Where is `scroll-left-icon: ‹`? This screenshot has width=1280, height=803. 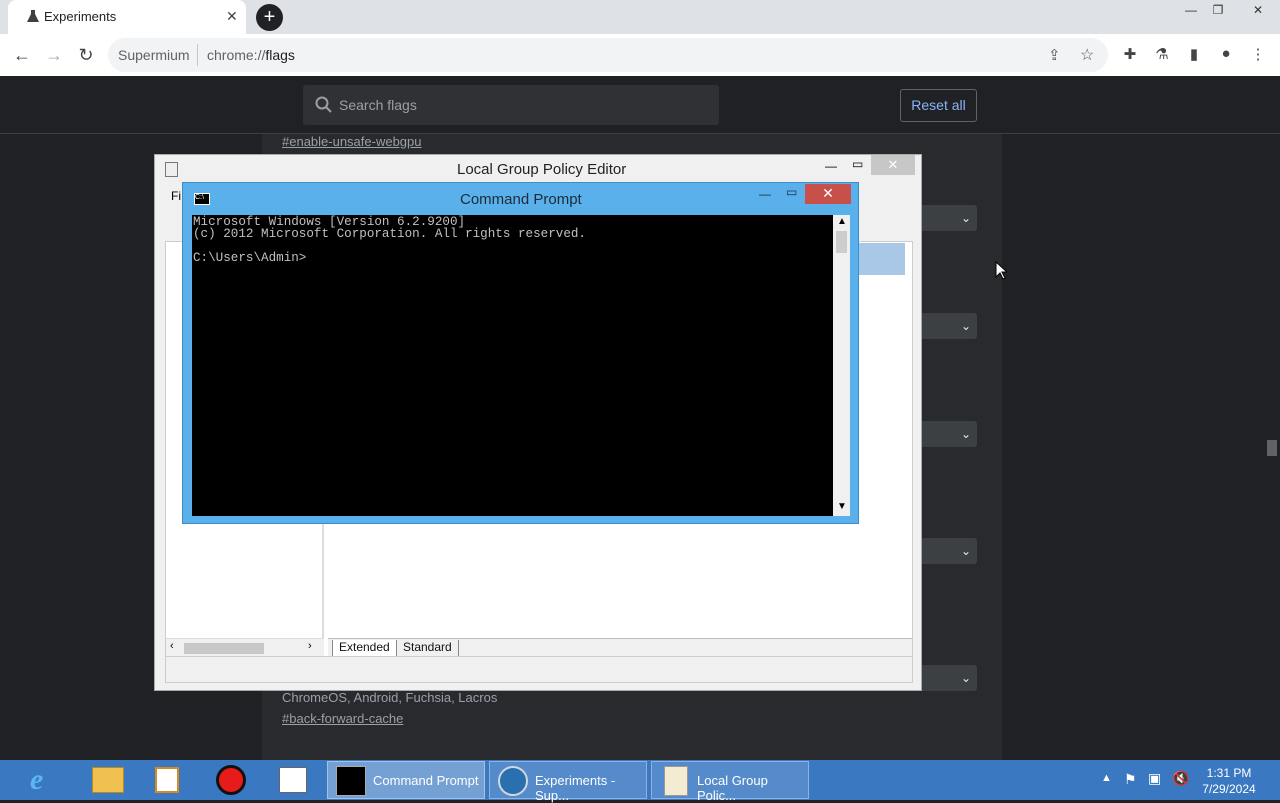 scroll-left-icon: ‹ is located at coordinates (172, 646).